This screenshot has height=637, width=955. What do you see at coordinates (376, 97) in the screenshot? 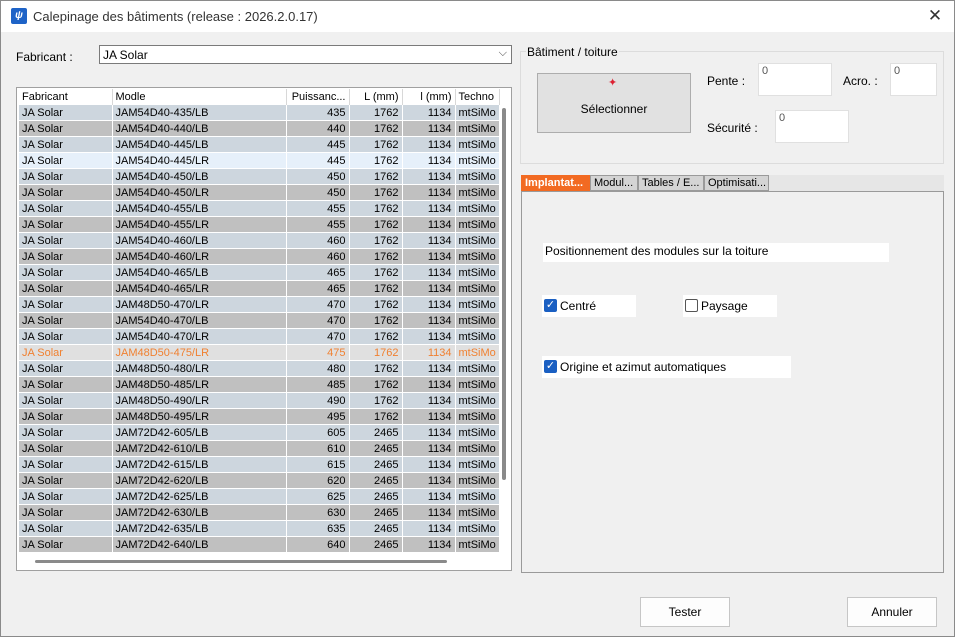
I see `column-header: L (mm)` at bounding box center [376, 97].